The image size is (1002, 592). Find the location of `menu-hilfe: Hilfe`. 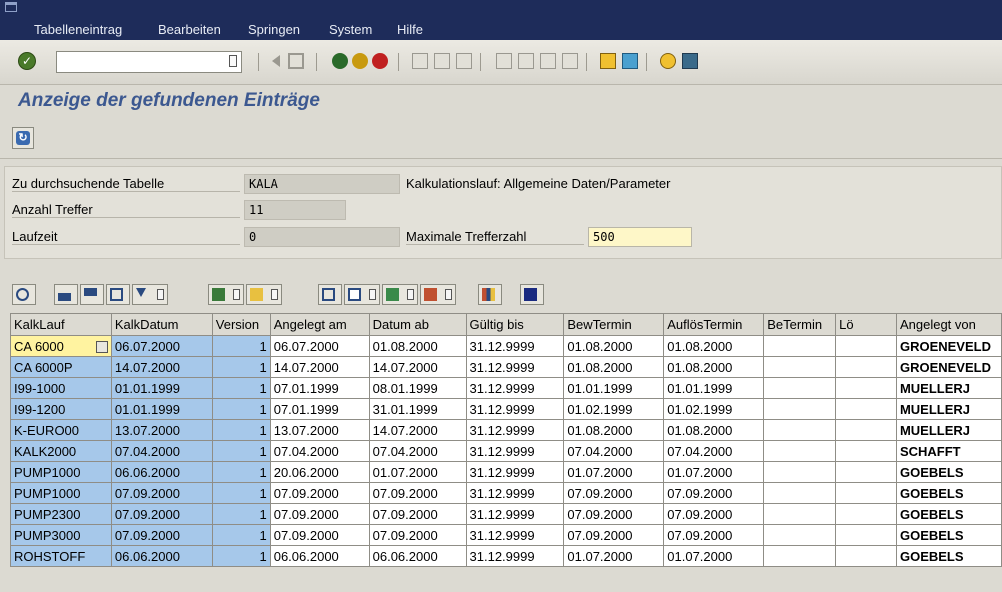

menu-hilfe: Hilfe is located at coordinates (410, 29).